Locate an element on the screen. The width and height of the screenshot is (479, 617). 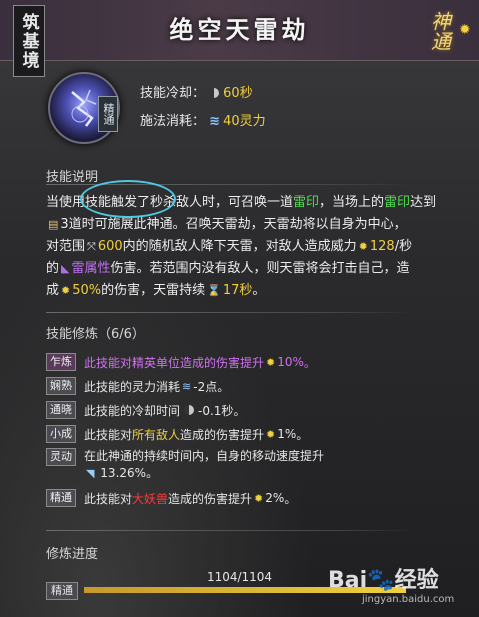
watermark-brand: Bai is located at coordinates (348, 580).